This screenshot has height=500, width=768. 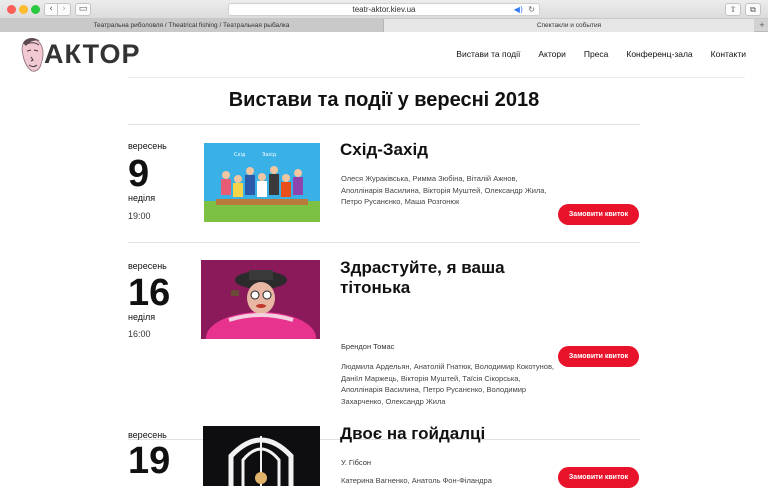 What do you see at coordinates (240, 155) in the screenshot?
I see `svg-text: Схід` at bounding box center [240, 155].